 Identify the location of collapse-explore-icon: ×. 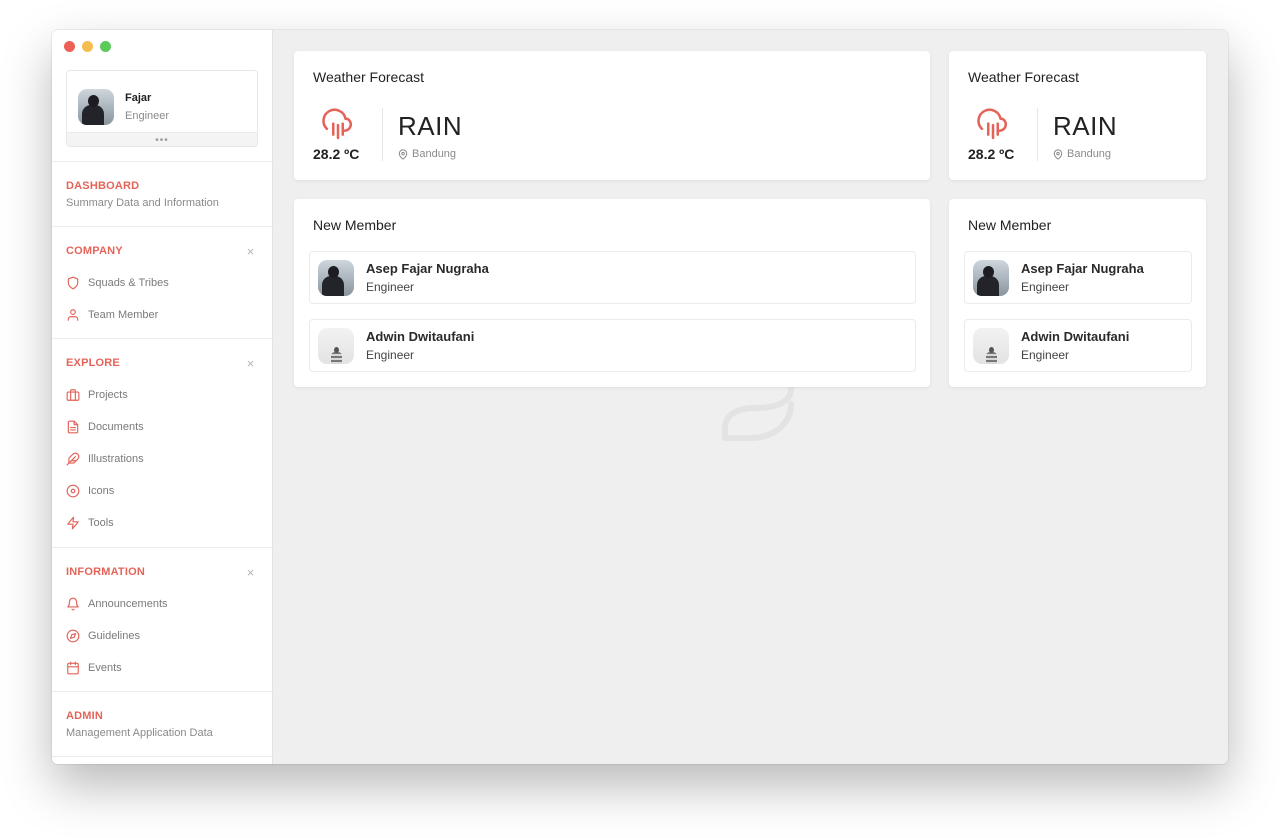
(250, 363).